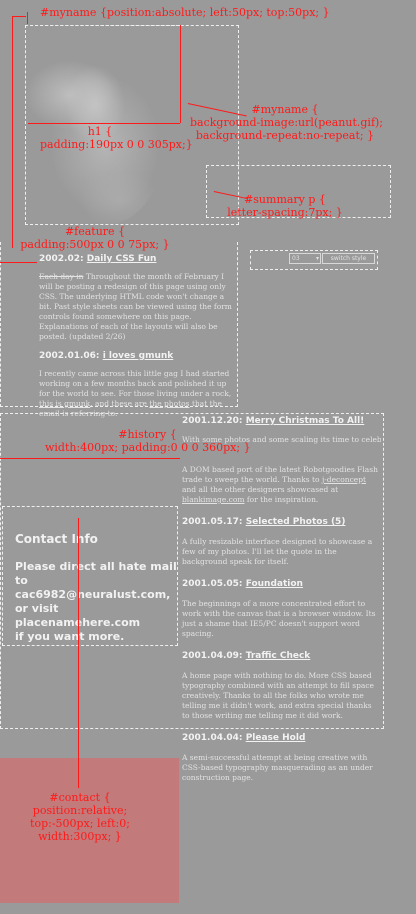  I want to click on link-blankimage: blankimage.com, so click(213, 499).